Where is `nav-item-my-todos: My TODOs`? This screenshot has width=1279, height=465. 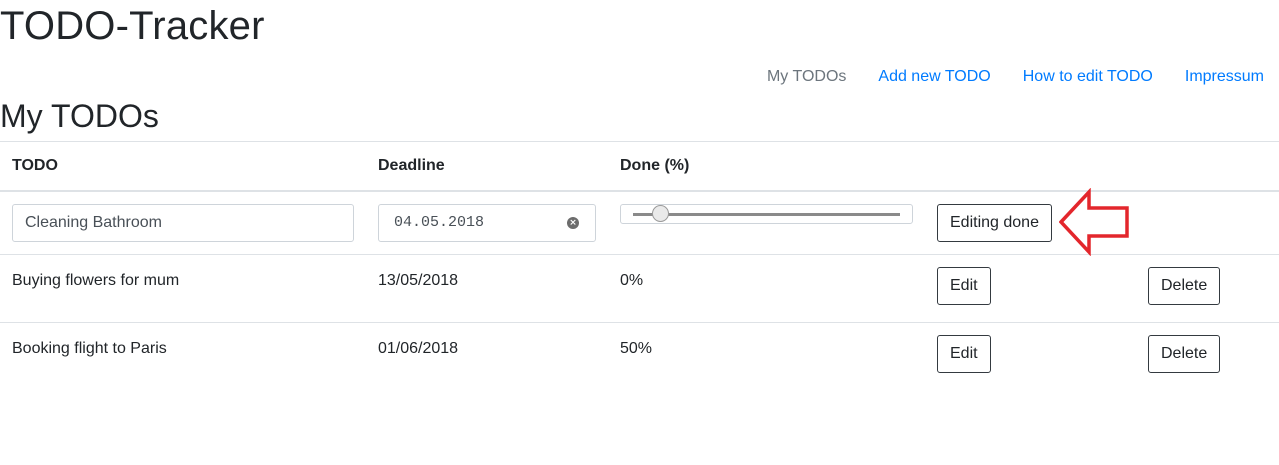
nav-item-my-todos: My TODOs is located at coordinates (806, 77).